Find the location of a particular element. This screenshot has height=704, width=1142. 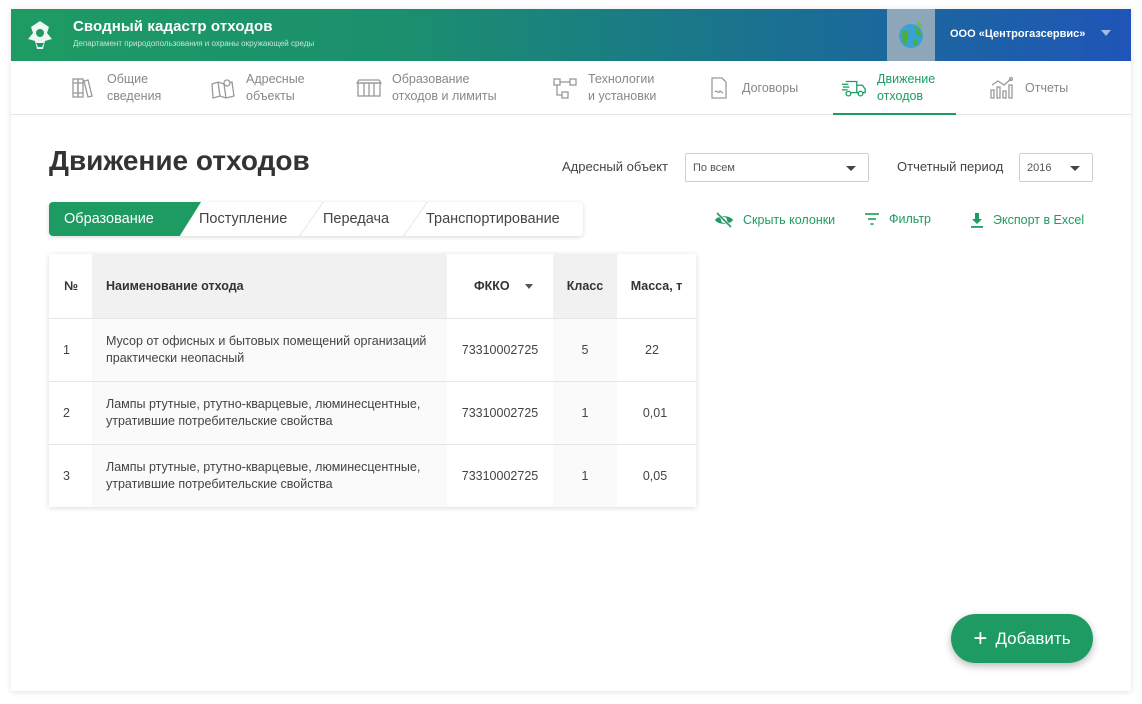

add-button: + Добавить is located at coordinates (1022, 638).